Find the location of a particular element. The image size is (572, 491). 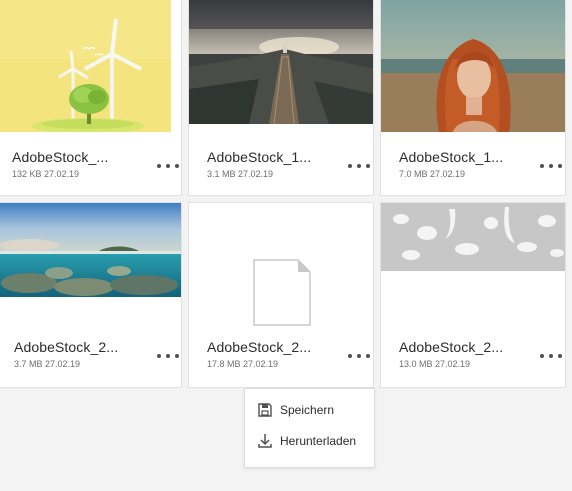

asset-meta: 132 KB 27.02.19 is located at coordinates (46, 174).